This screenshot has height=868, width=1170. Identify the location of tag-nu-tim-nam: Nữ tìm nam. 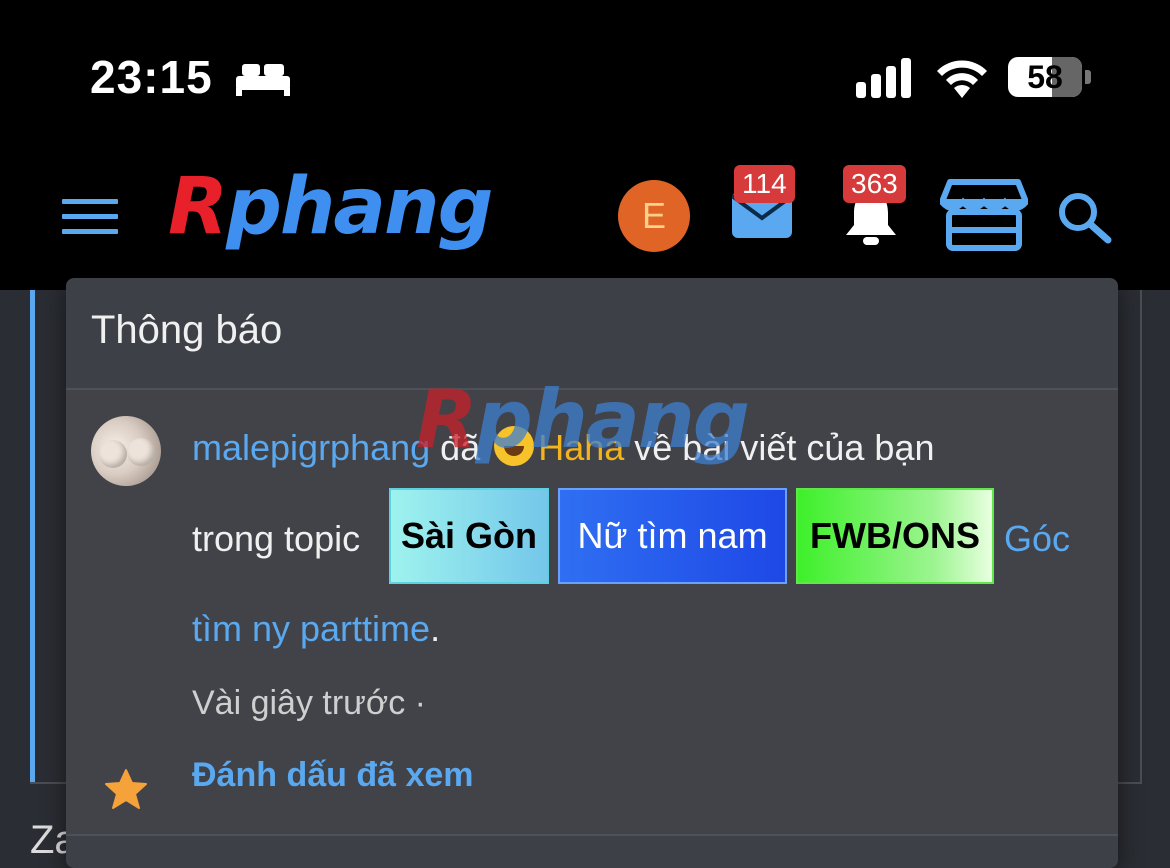
(672, 536).